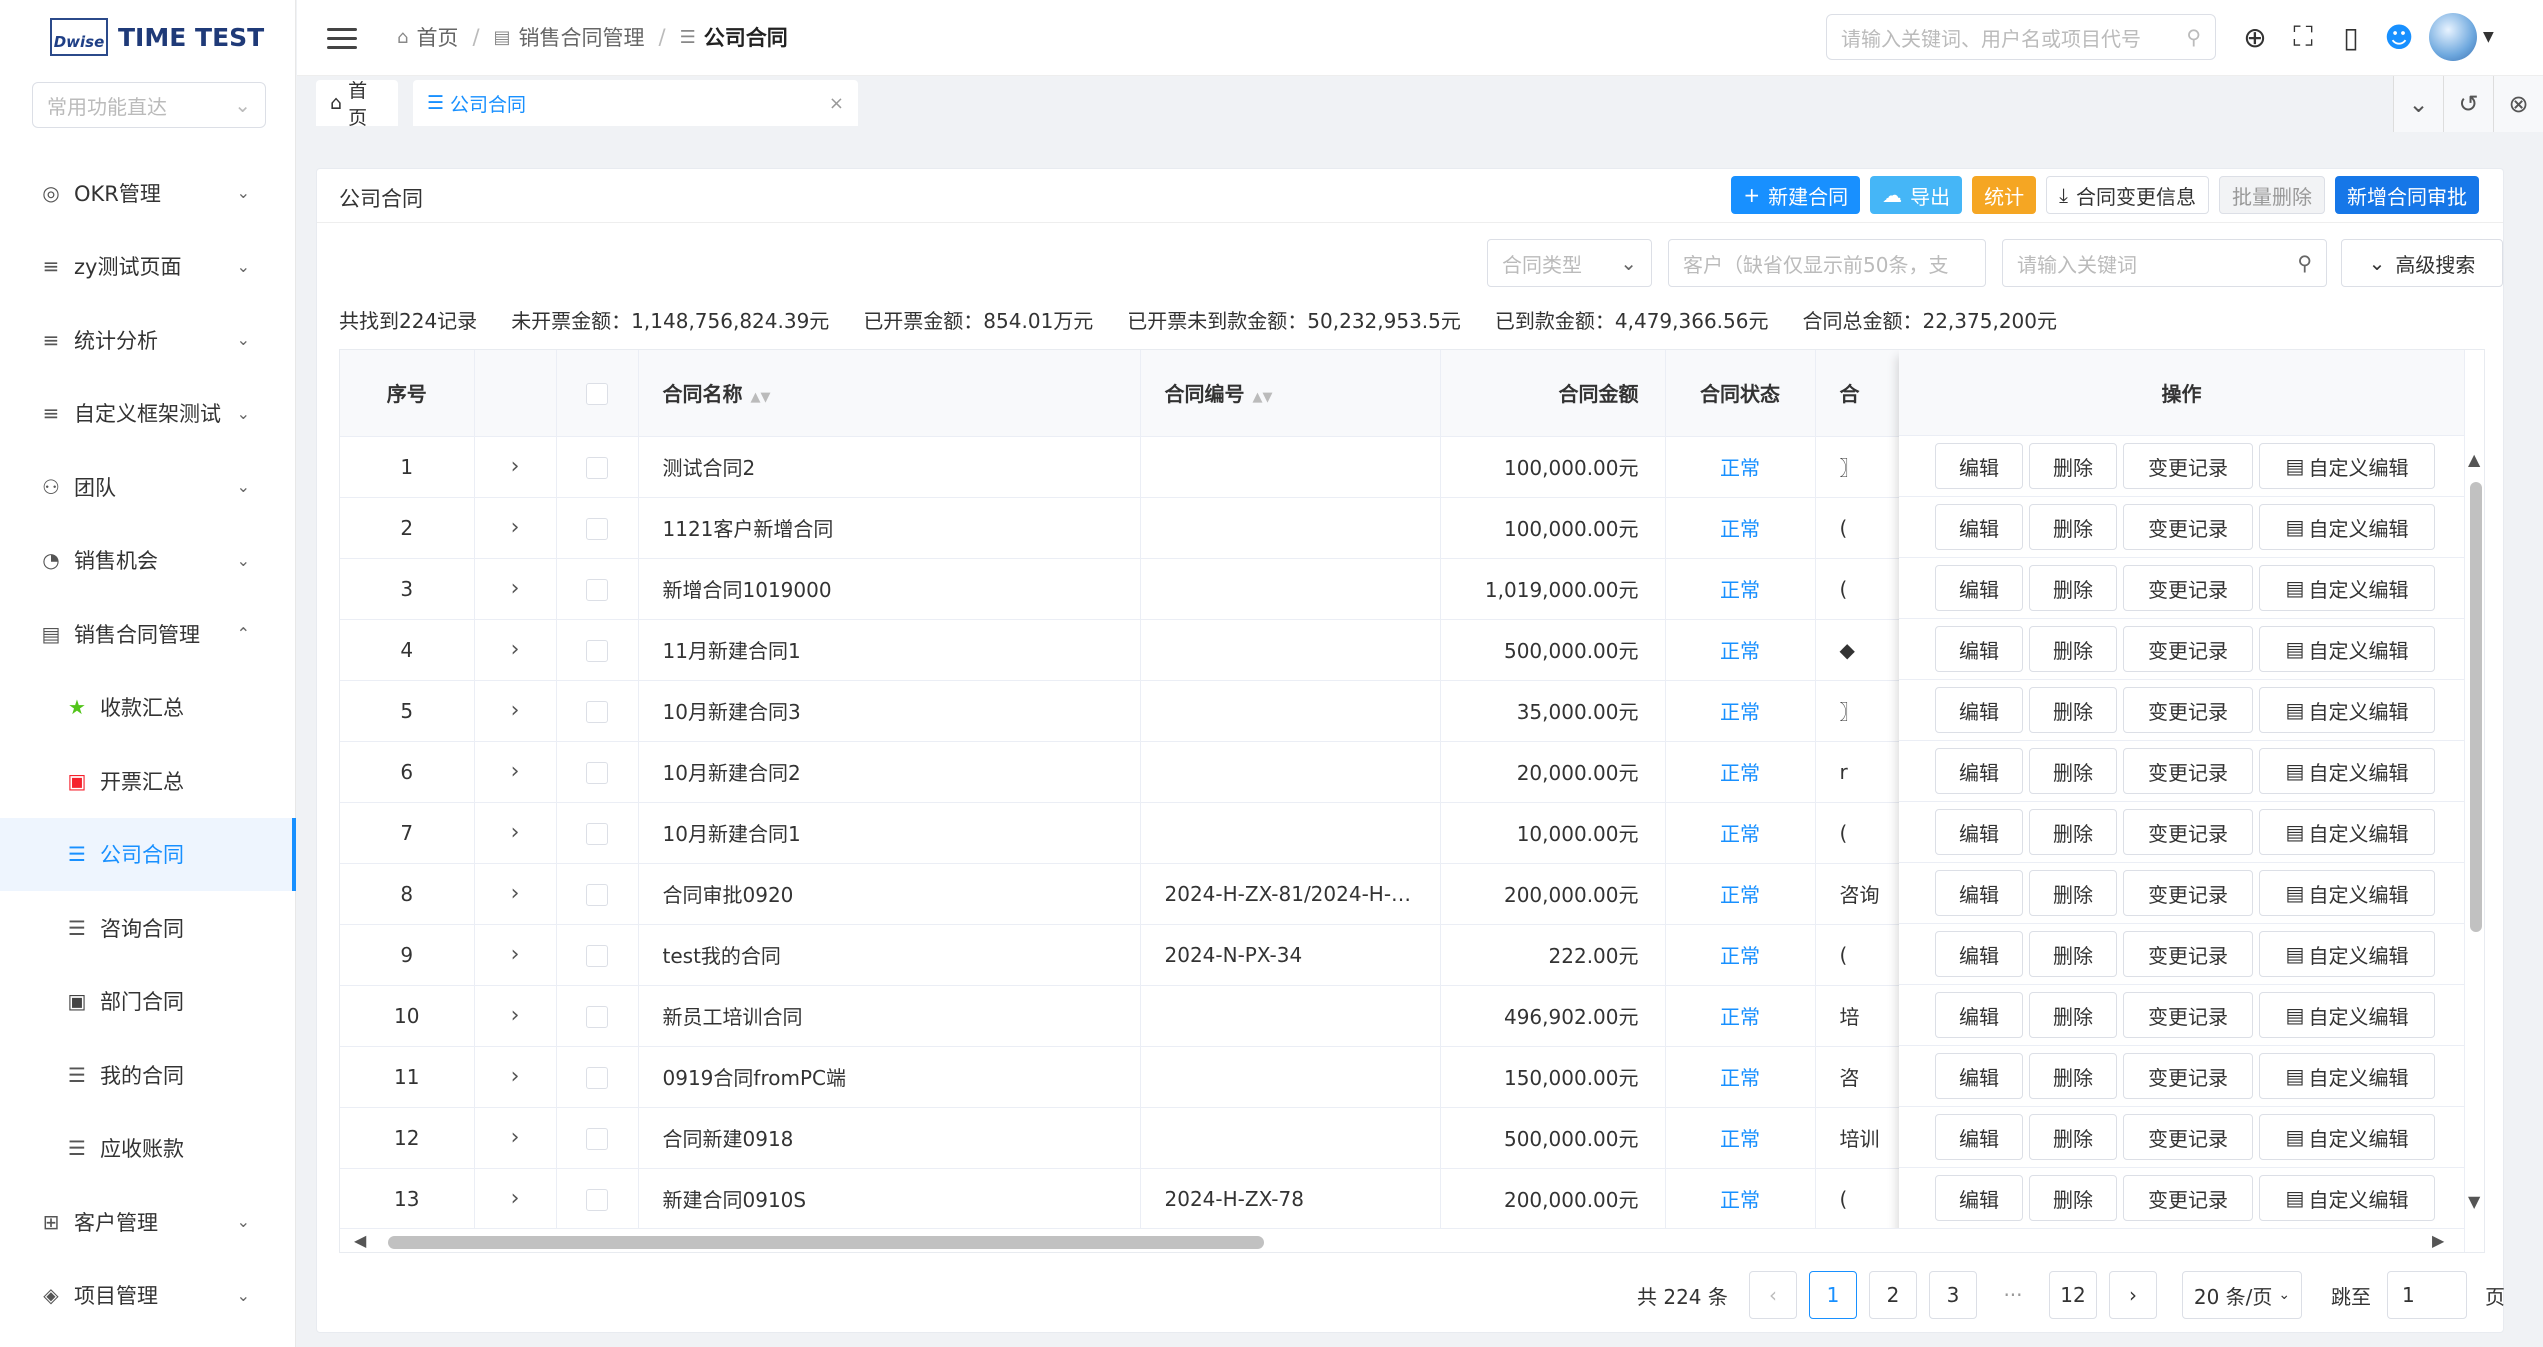 The image size is (2543, 1347). Describe the element at coordinates (2073, 1295) in the screenshot. I see `page-12: 12` at that location.